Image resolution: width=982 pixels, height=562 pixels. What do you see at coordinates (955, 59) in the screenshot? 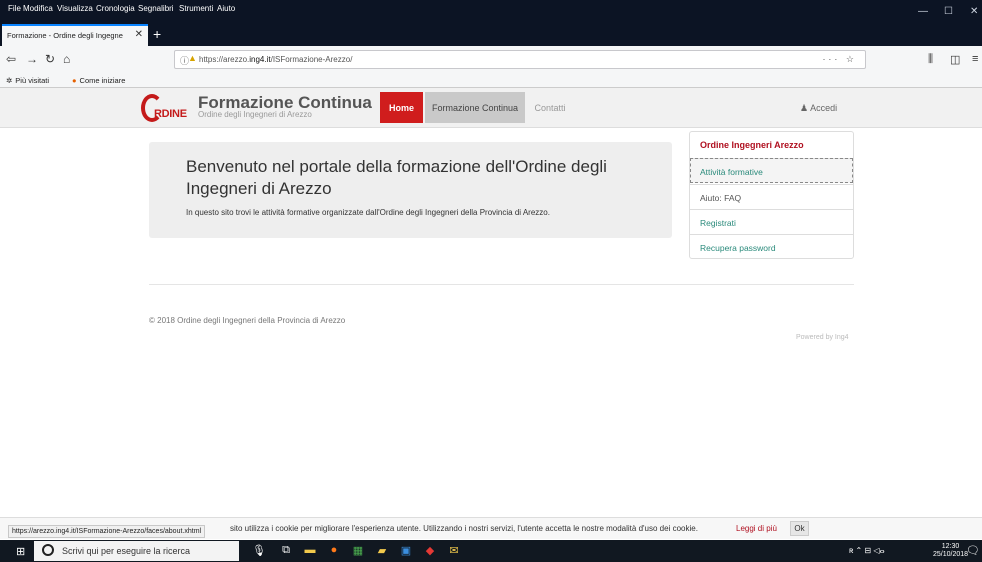
I see `sidebar-icon: ◫` at bounding box center [955, 59].